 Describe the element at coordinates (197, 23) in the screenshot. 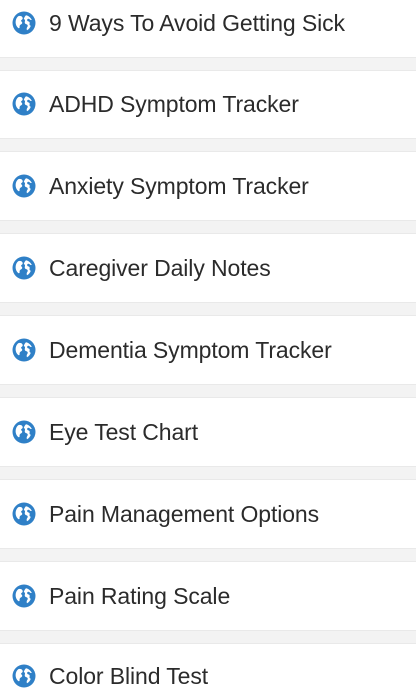

I see `link-label: 9 Ways To Avoid Getting Sick` at that location.